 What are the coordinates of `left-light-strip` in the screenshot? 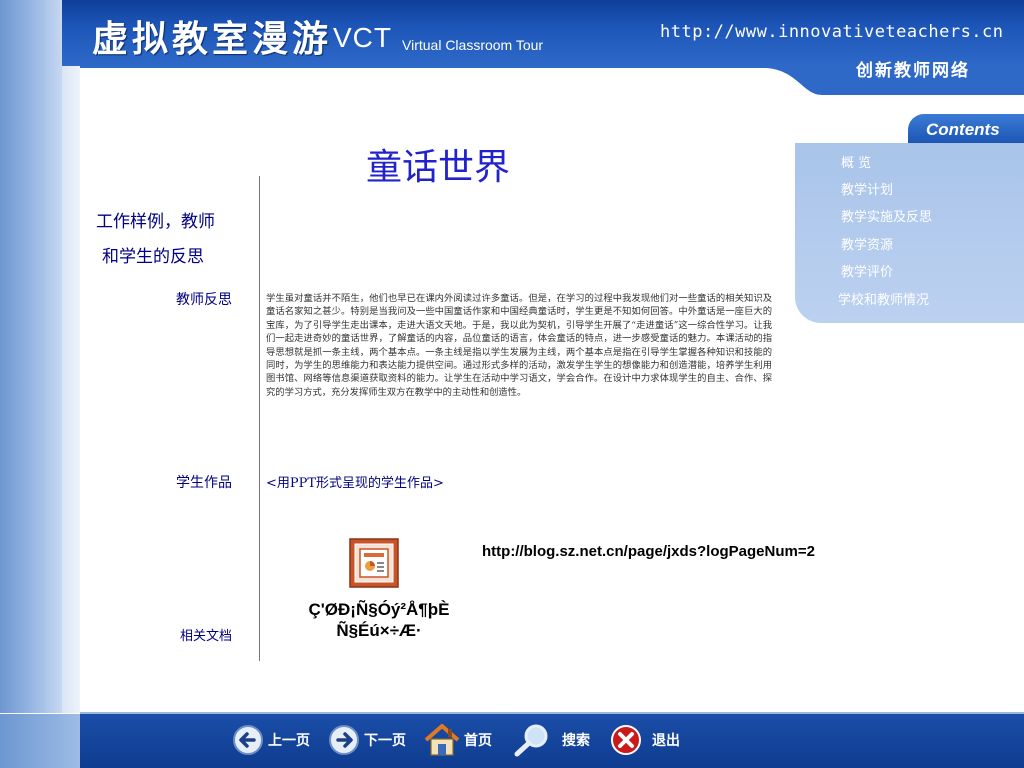 It's located at (71, 389).